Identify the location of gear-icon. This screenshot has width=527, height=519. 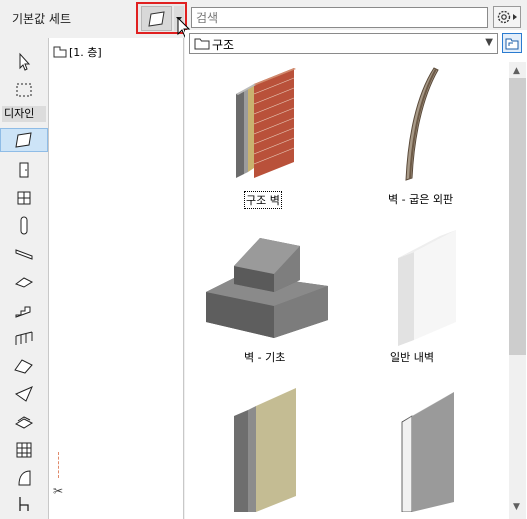
(507, 17).